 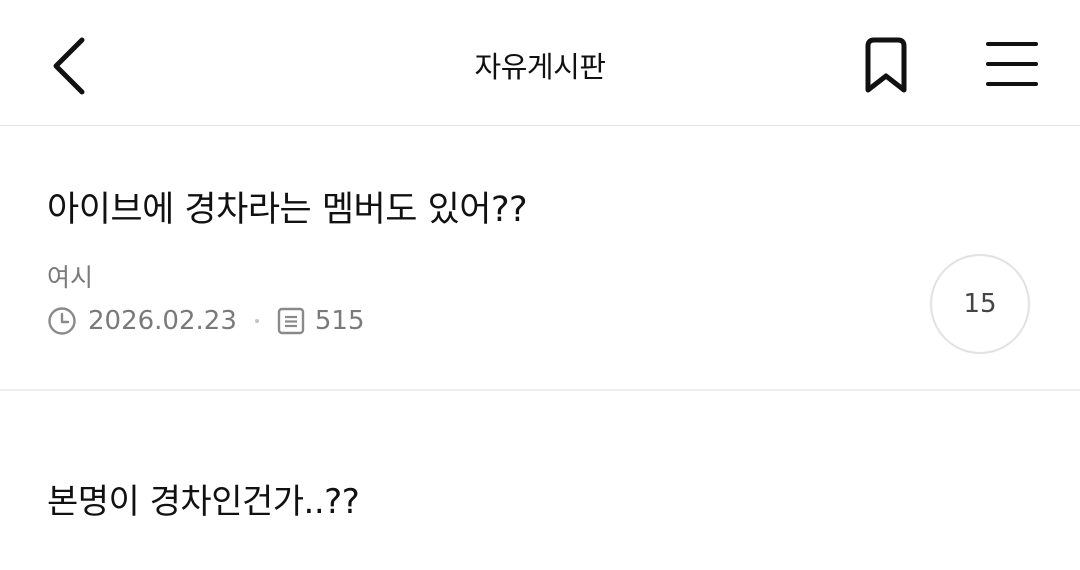 What do you see at coordinates (540, 67) in the screenshot?
I see `page-title: 자유게시판` at bounding box center [540, 67].